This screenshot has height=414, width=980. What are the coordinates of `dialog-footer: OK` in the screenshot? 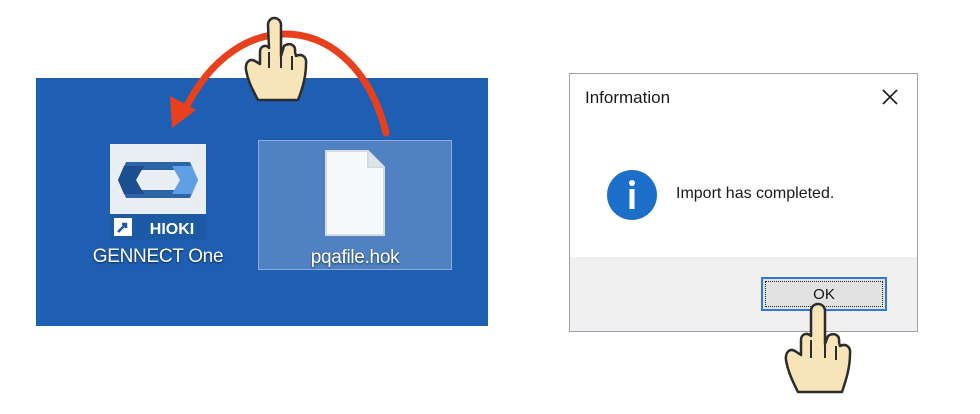 It's located at (743, 294).